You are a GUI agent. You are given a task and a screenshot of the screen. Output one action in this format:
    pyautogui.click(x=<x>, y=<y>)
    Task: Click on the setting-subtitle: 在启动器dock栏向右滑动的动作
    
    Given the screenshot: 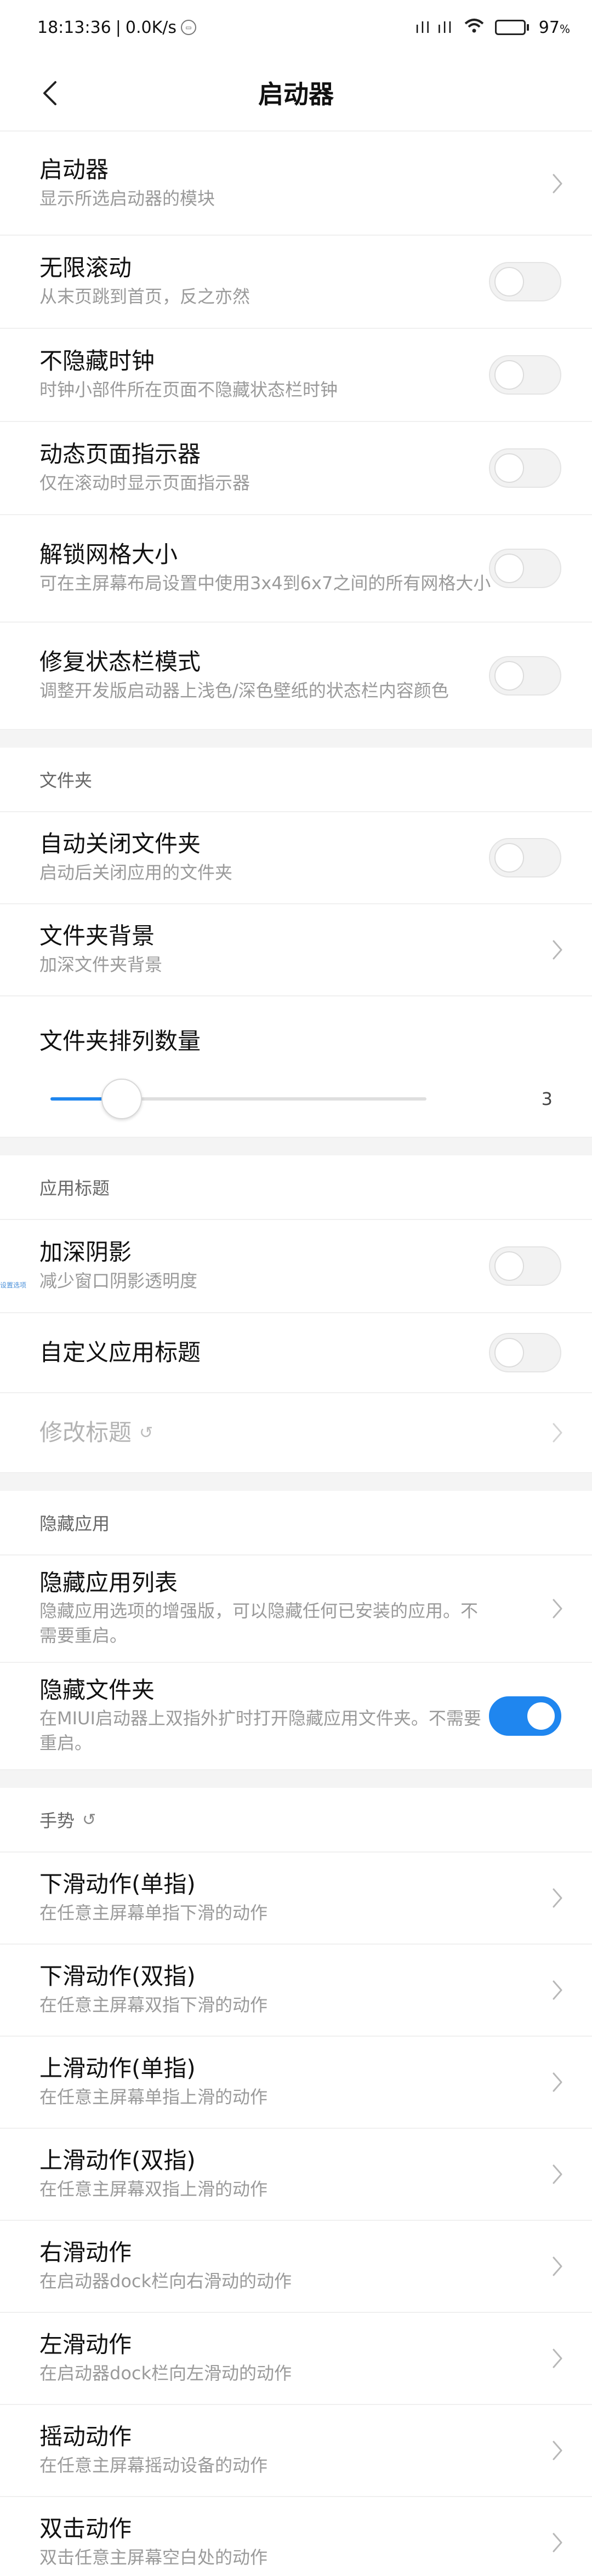 What is the action you would take?
    pyautogui.click(x=165, y=2281)
    